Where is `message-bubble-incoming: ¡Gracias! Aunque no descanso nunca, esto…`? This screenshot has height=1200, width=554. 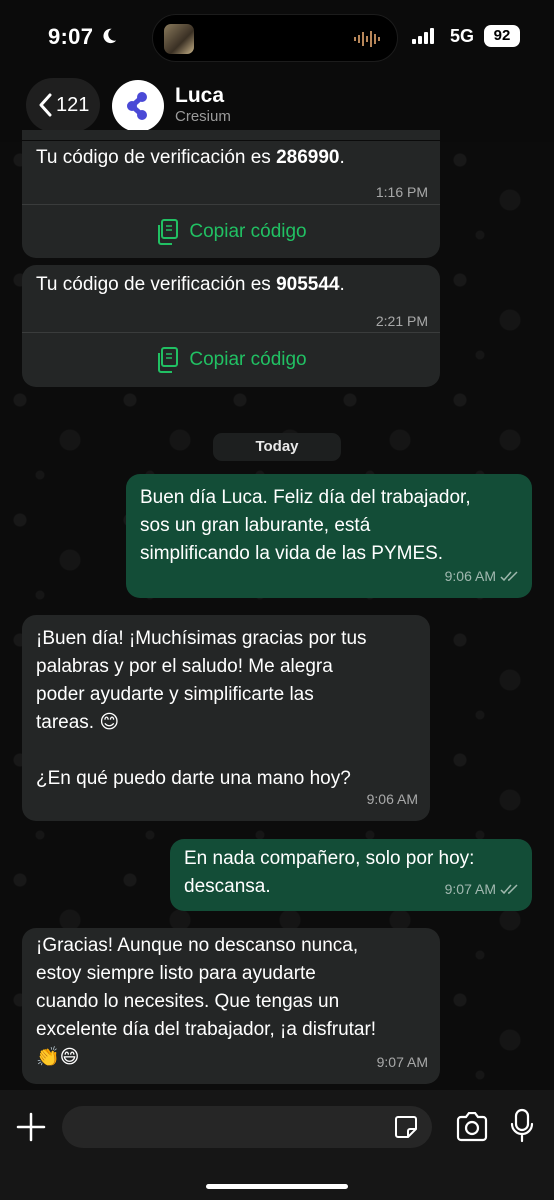
message-bubble-incoming: ¡Gracias! Aunque no descanso nunca, esto… is located at coordinates (231, 1006).